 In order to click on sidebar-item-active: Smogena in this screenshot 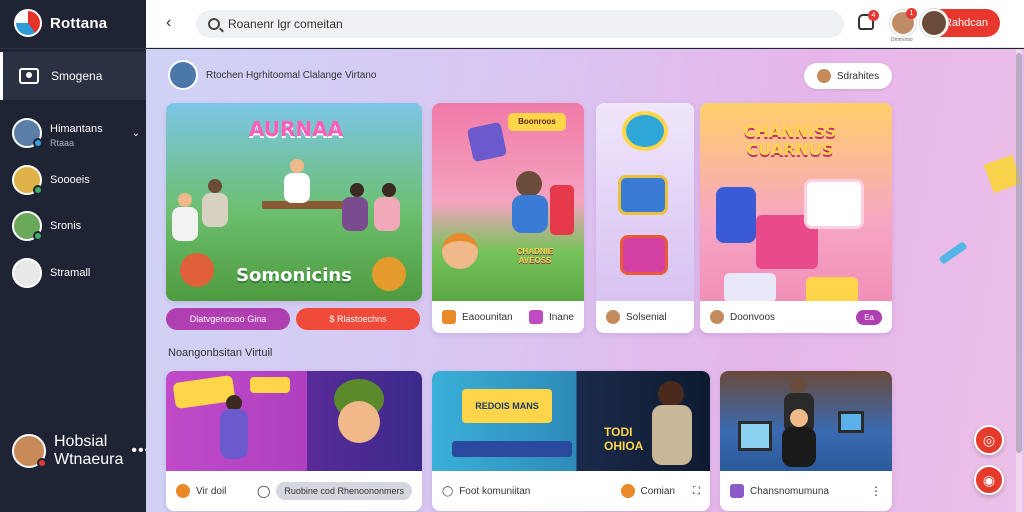, I will do `click(73, 76)`.